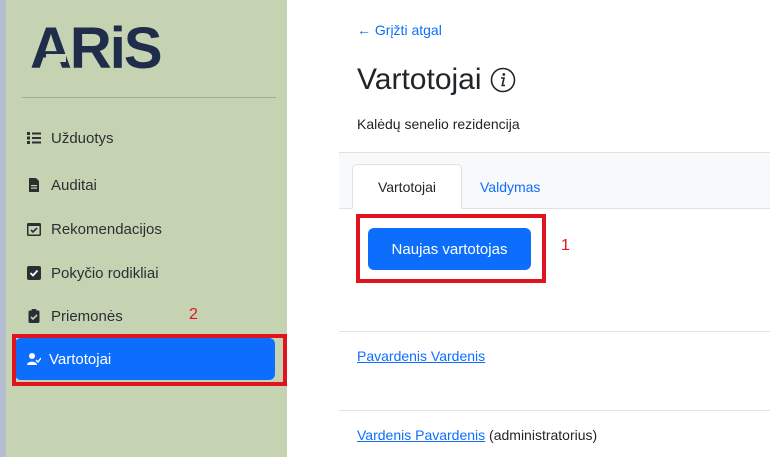 This screenshot has height=457, width=770. I want to click on sidebar-item-rekomendacijos: Rekomendacijos, so click(94, 229).